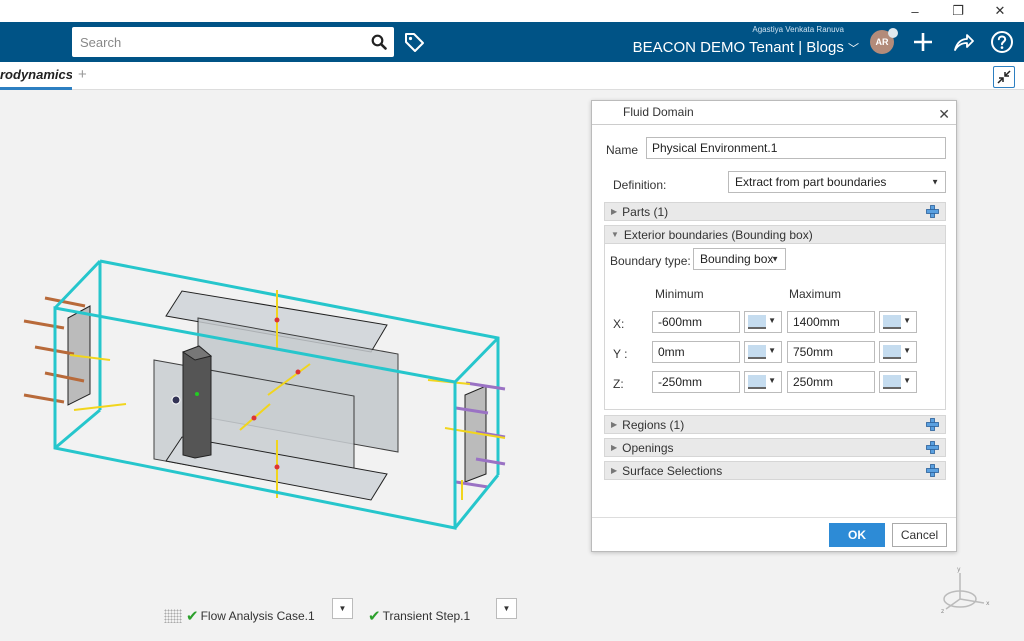  I want to click on z-min-unit-button: ▼, so click(763, 382).